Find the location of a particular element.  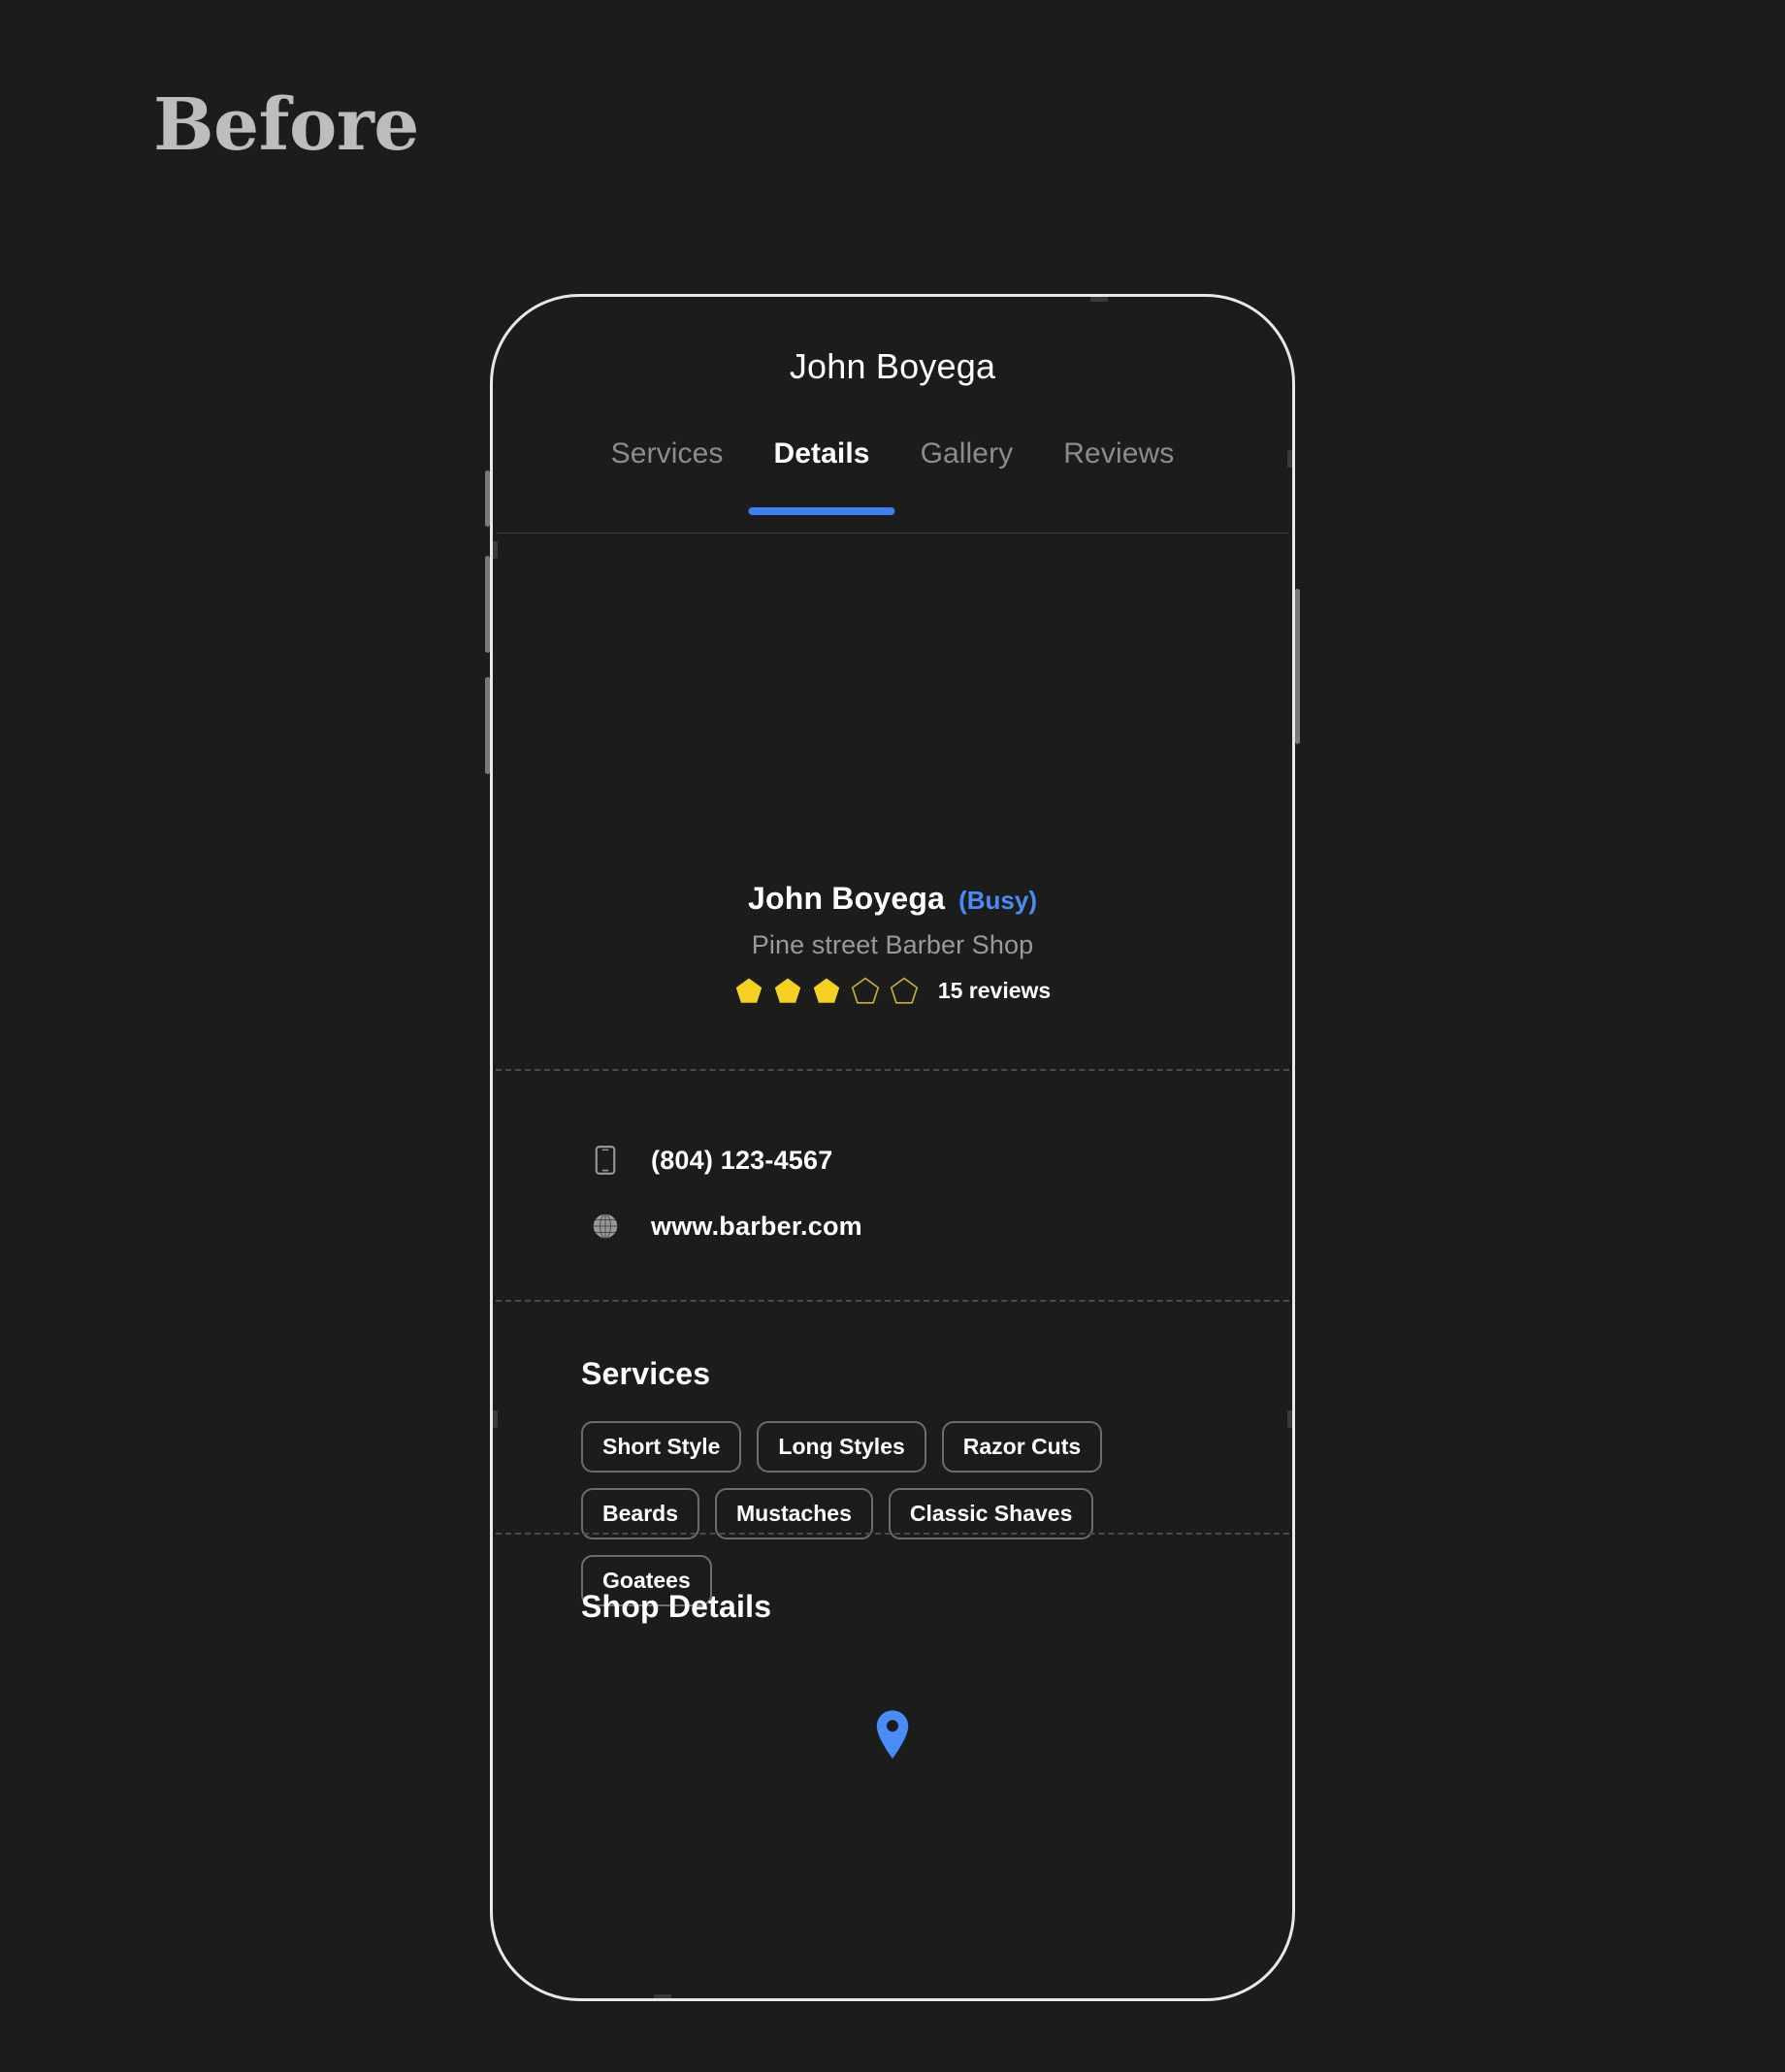

power-button is located at coordinates (1297, 666).